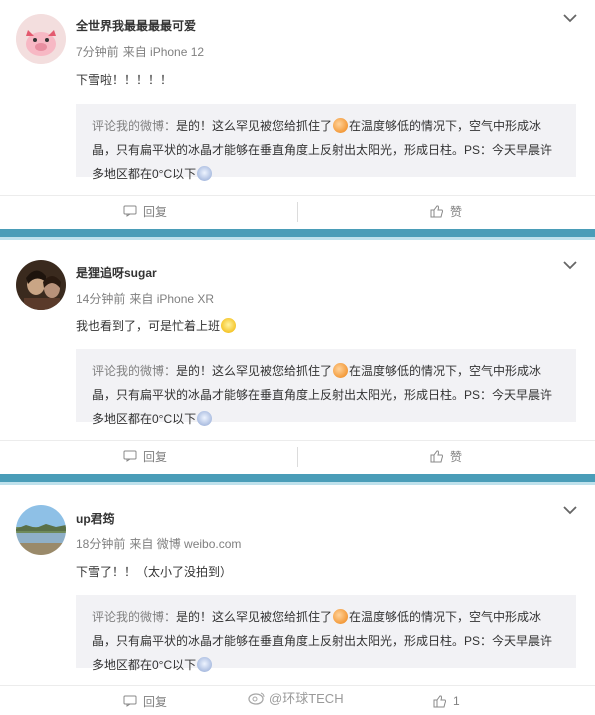  What do you see at coordinates (456, 701) in the screenshot?
I see `like-count: 1` at bounding box center [456, 701].